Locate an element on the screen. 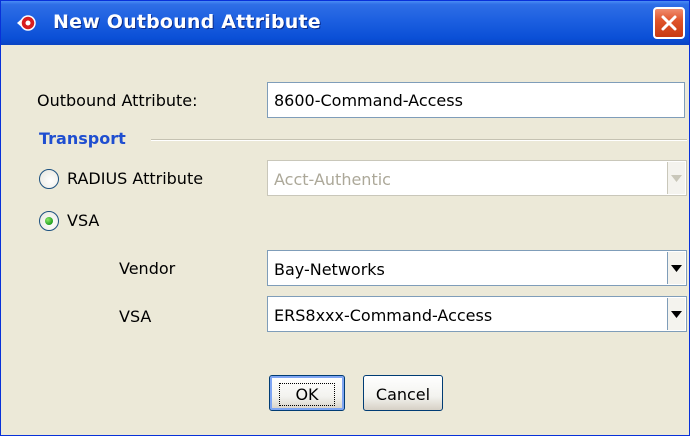 Image resolution: width=690 pixels, height=436 pixels. title-bar: New Outbound Attribute is located at coordinates (345, 23).